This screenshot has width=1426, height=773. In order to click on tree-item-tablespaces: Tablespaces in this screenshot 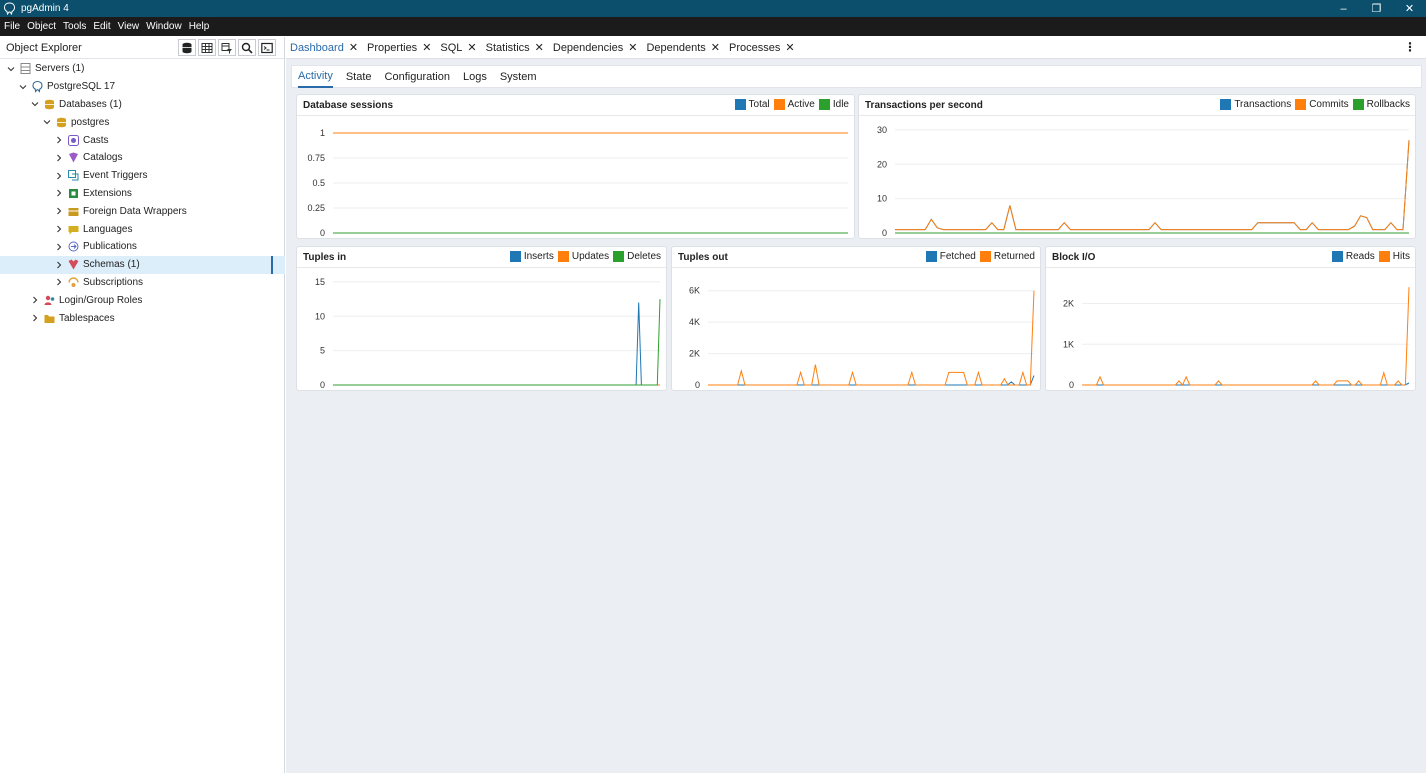, I will do `click(142, 318)`.